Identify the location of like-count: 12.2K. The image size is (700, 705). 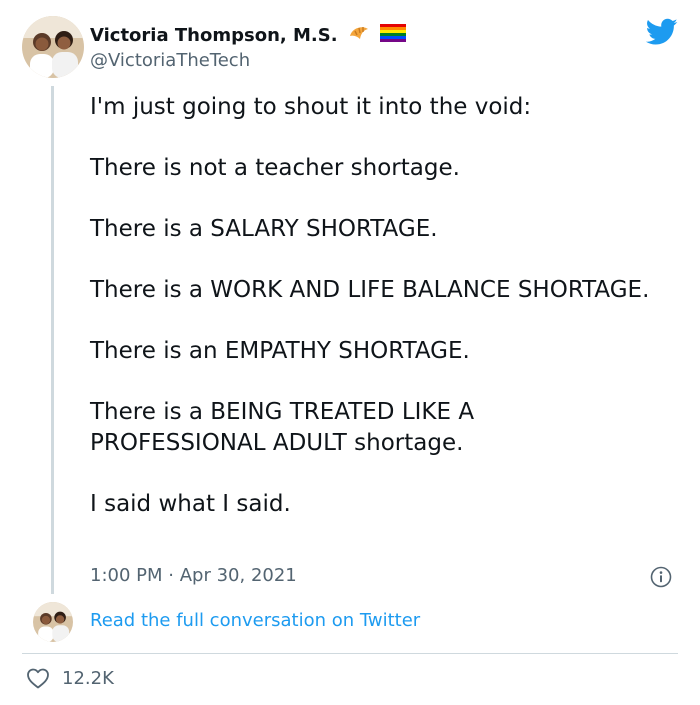
(88, 678).